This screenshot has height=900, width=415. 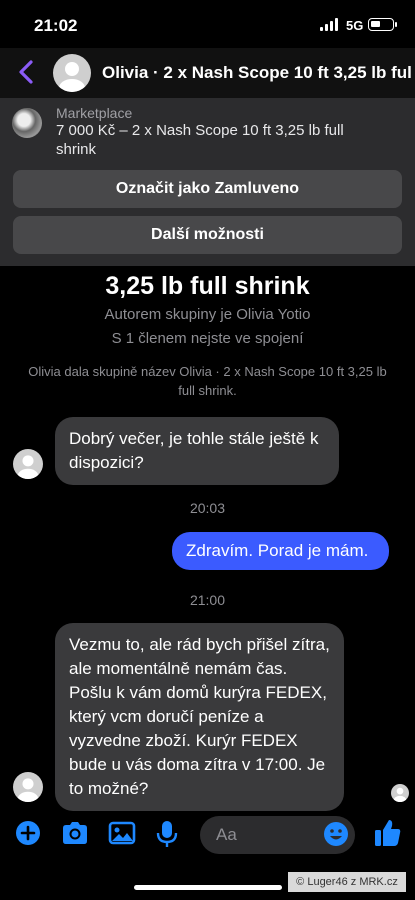 What do you see at coordinates (207, 508) in the screenshot?
I see `message-timestamp: 20:03` at bounding box center [207, 508].